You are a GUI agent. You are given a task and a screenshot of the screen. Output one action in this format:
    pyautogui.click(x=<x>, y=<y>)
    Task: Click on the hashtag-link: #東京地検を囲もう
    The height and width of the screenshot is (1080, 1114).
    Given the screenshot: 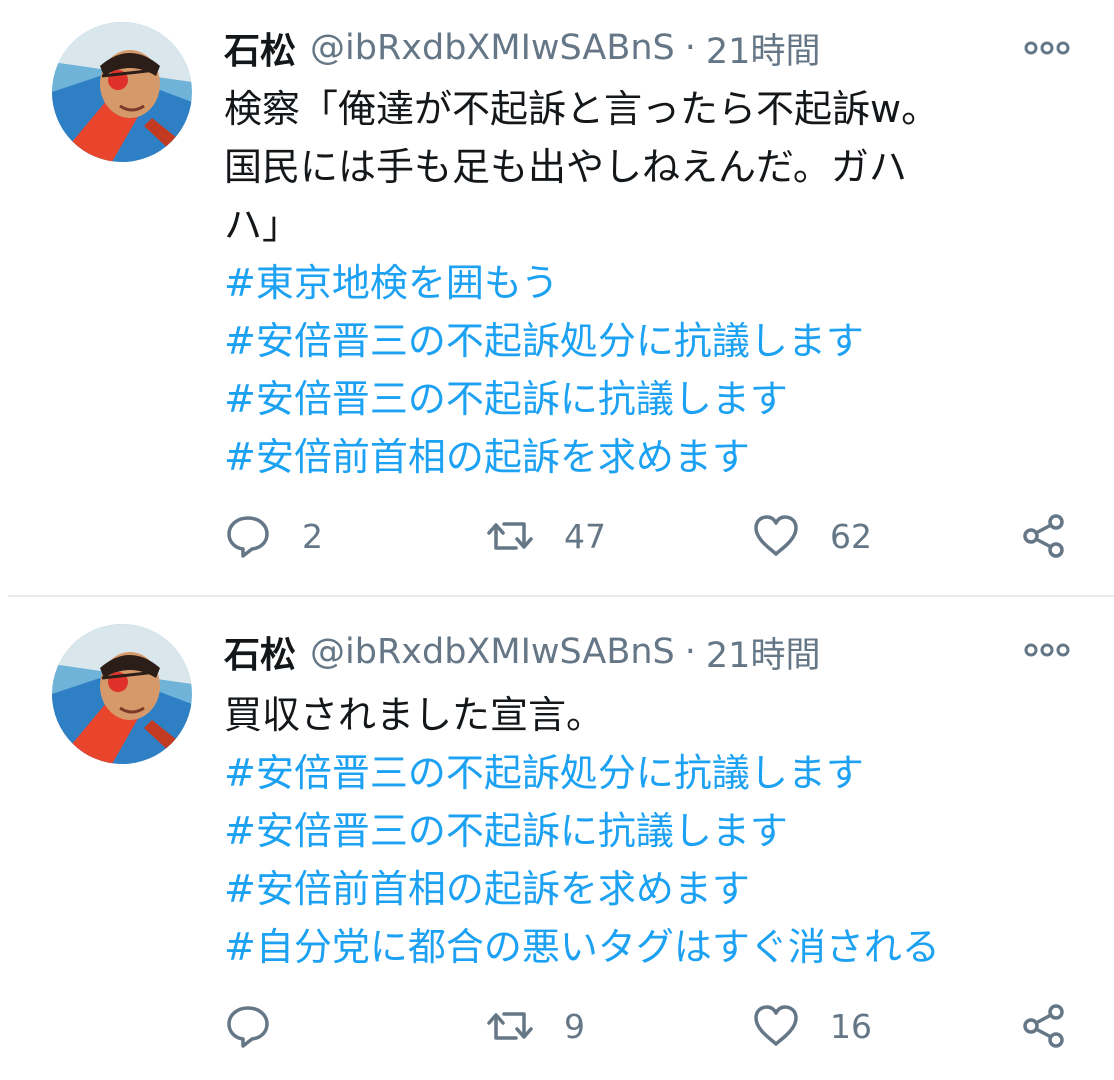 What is the action you would take?
    pyautogui.click(x=659, y=283)
    